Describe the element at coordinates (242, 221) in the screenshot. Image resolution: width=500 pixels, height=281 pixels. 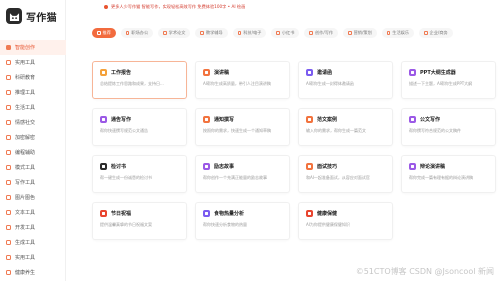
I see `tool-card: 食物热量分析 帮你快速分析食物的热量` at that location.